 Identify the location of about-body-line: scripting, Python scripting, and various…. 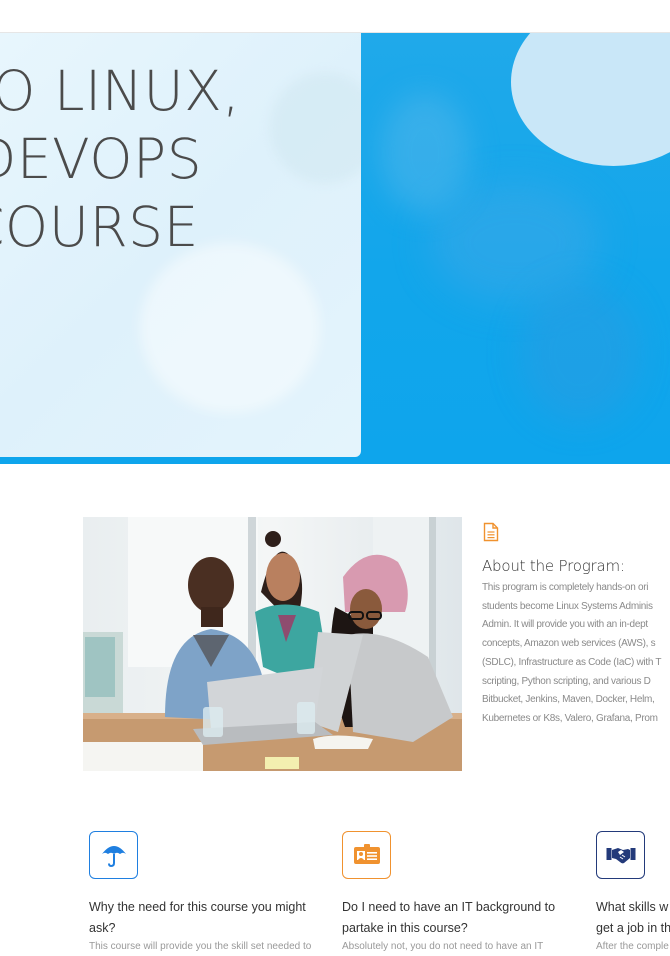
(566, 681).